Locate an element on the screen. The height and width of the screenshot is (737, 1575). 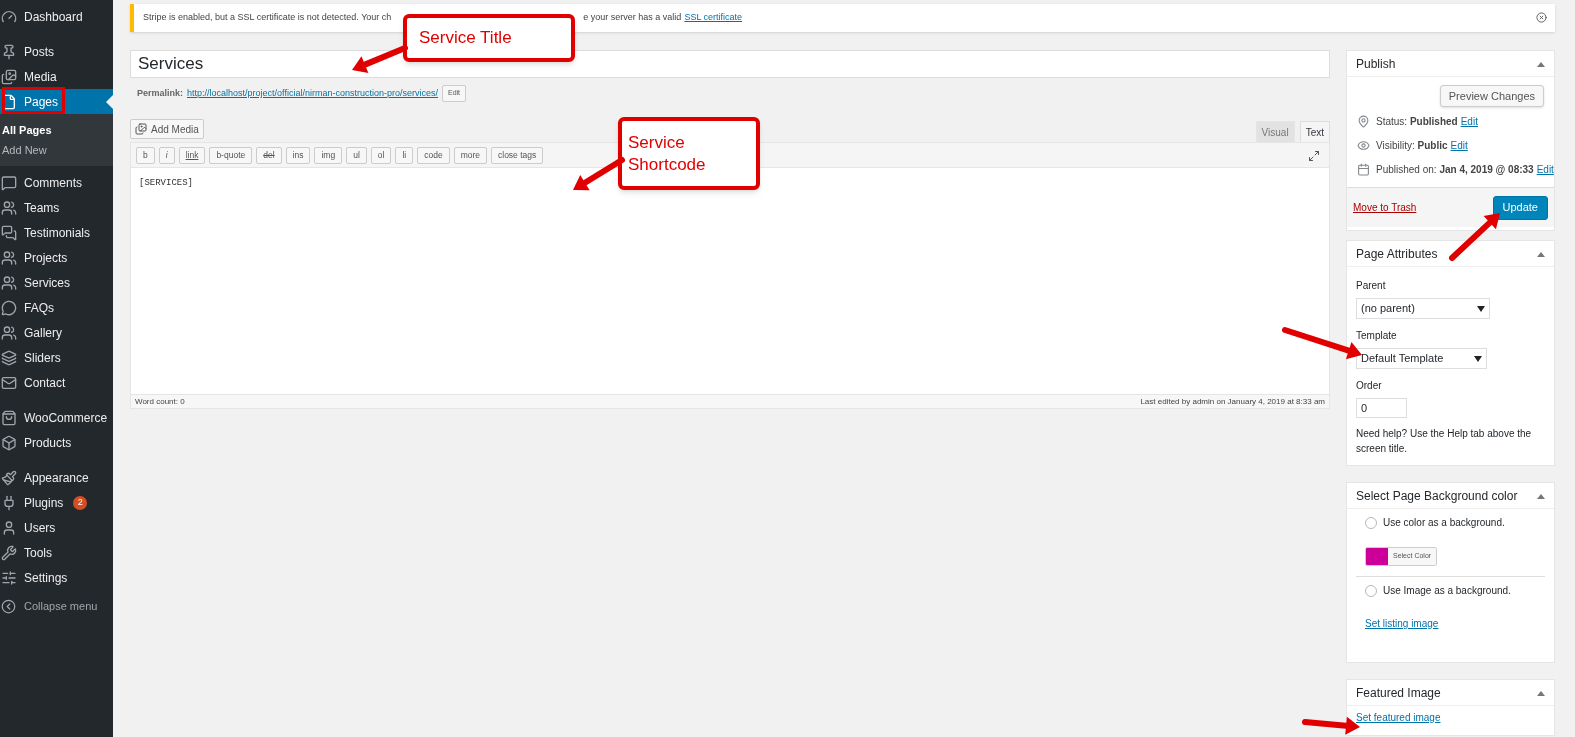
sidebar-item: Pages is located at coordinates (56, 101).